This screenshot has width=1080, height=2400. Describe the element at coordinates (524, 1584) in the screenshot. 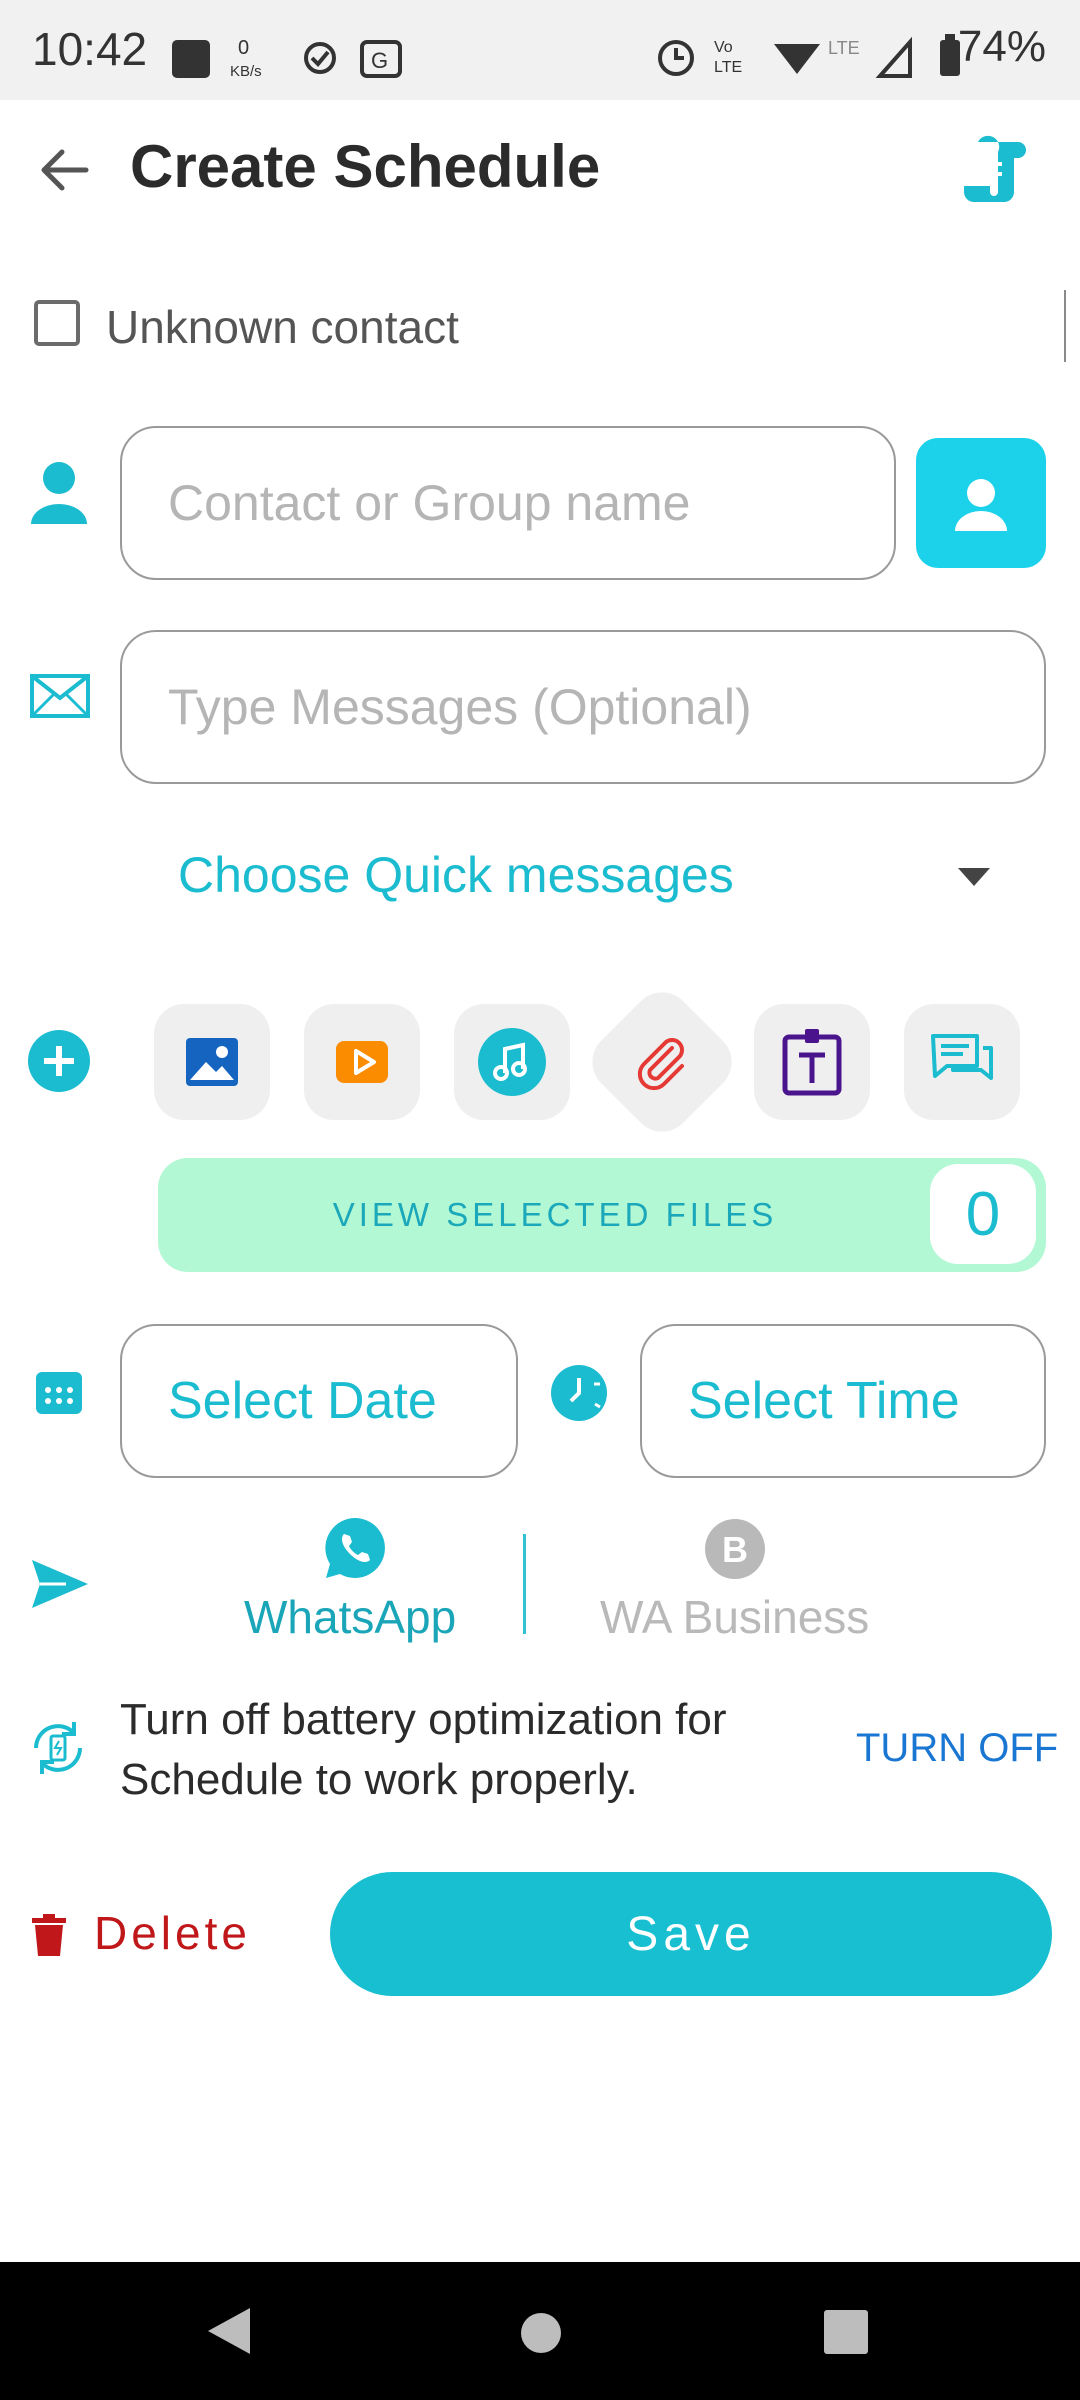

I see `send-option-divider` at that location.